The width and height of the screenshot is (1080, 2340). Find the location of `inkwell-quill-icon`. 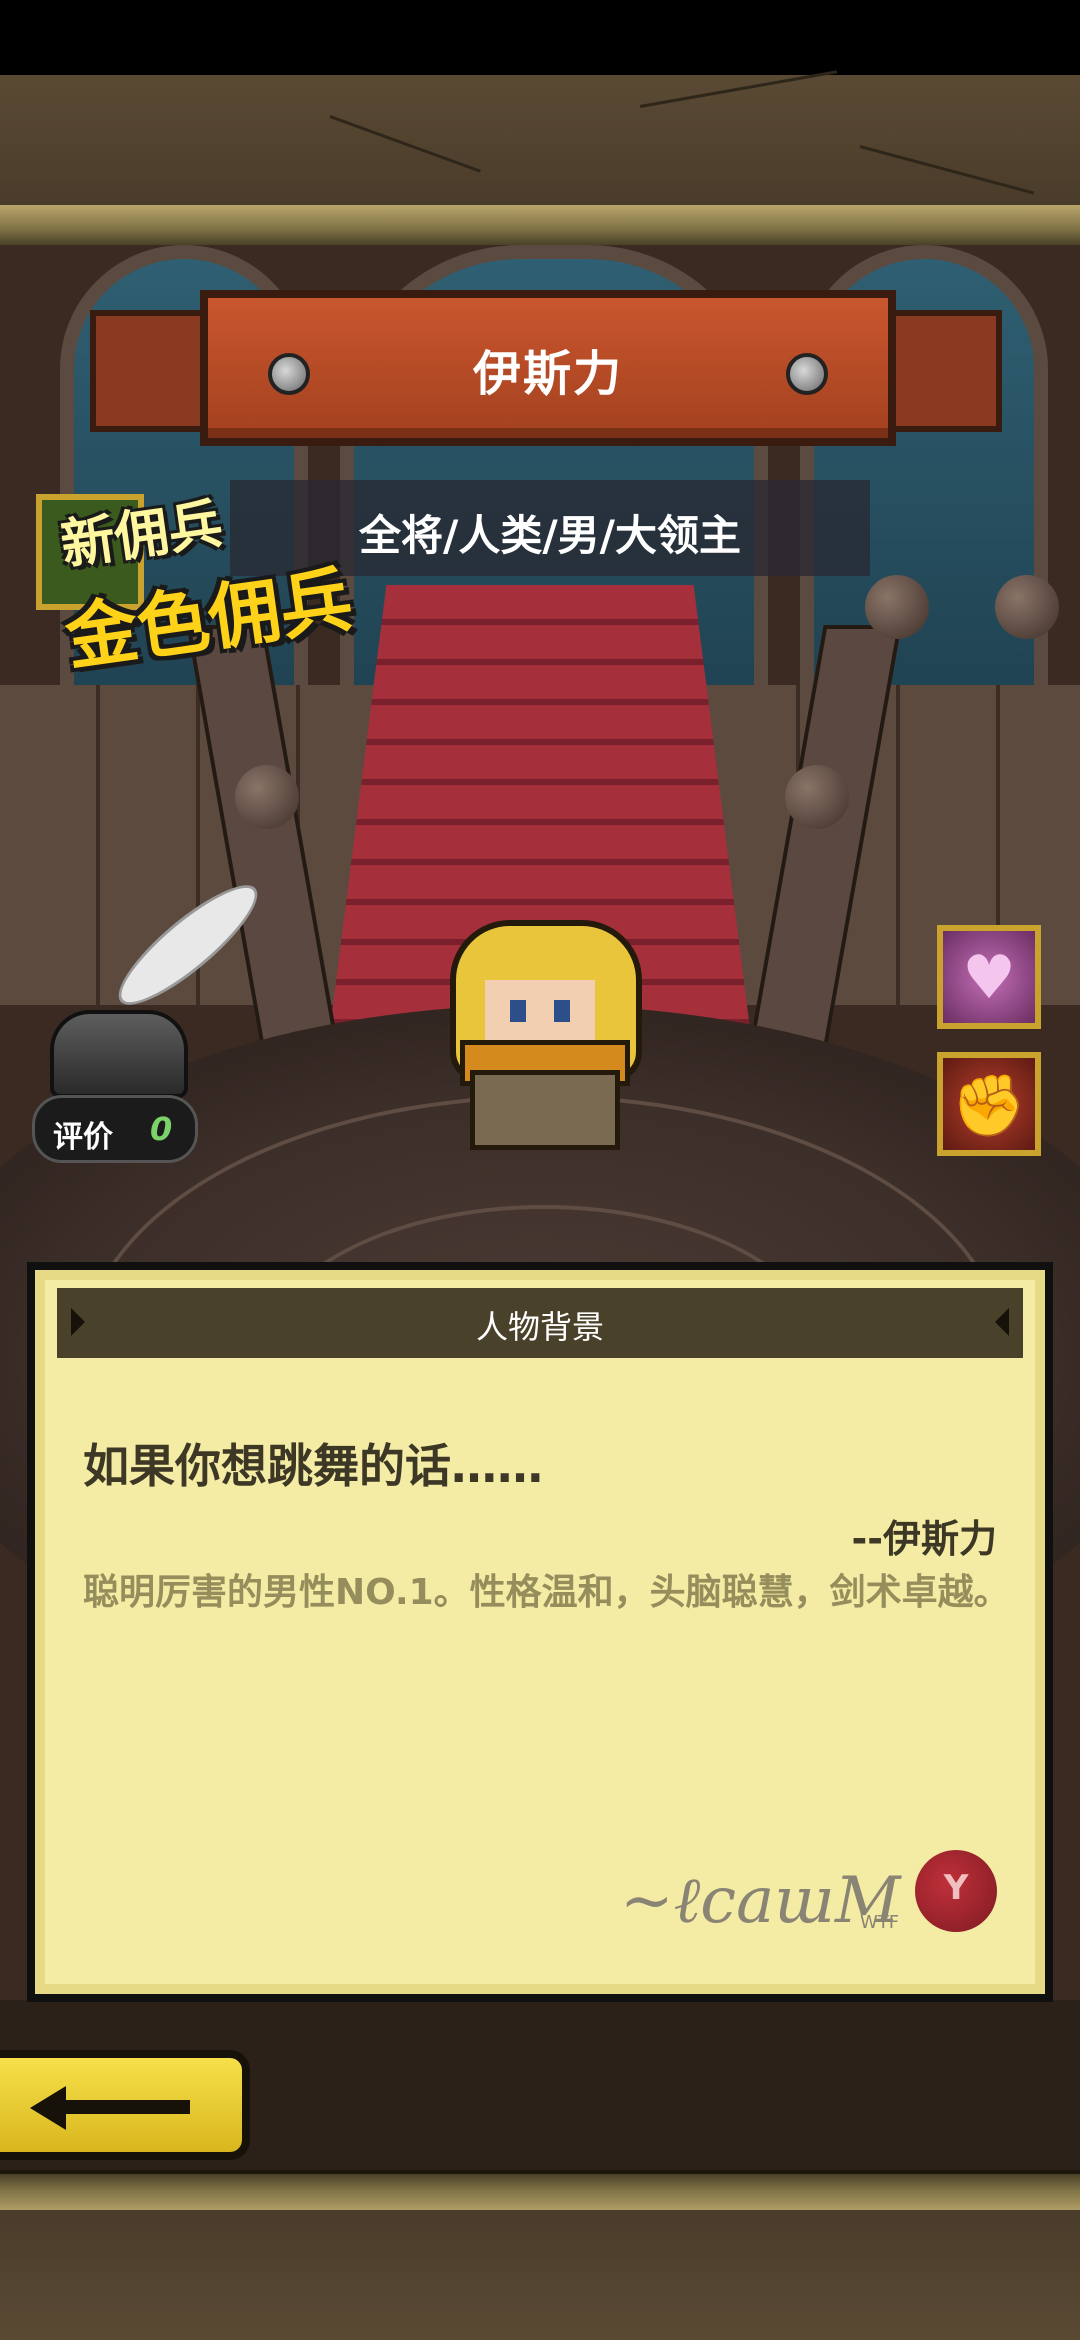

inkwell-quill-icon is located at coordinates (156, 984).